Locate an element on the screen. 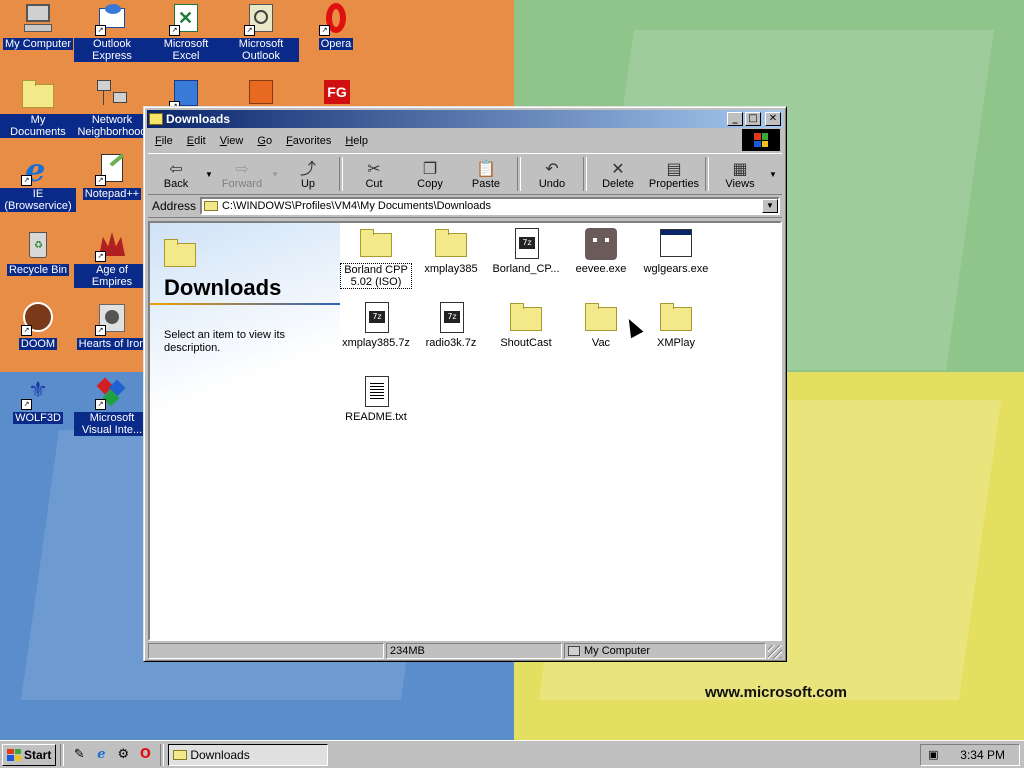  desktop-icon-ie: e ↗ IE (Browservice) is located at coordinates (38, 182).